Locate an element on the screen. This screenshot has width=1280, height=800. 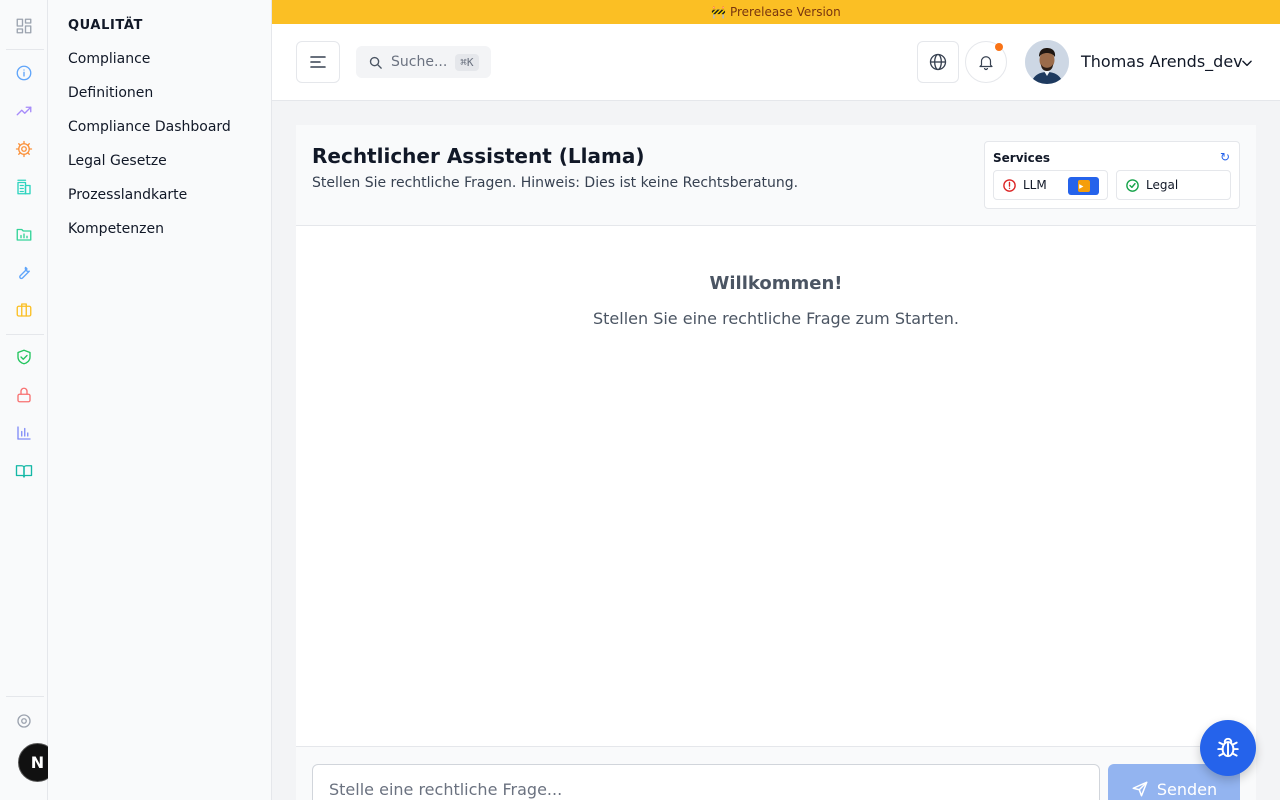
icon-rail: N is located at coordinates (28, 400).